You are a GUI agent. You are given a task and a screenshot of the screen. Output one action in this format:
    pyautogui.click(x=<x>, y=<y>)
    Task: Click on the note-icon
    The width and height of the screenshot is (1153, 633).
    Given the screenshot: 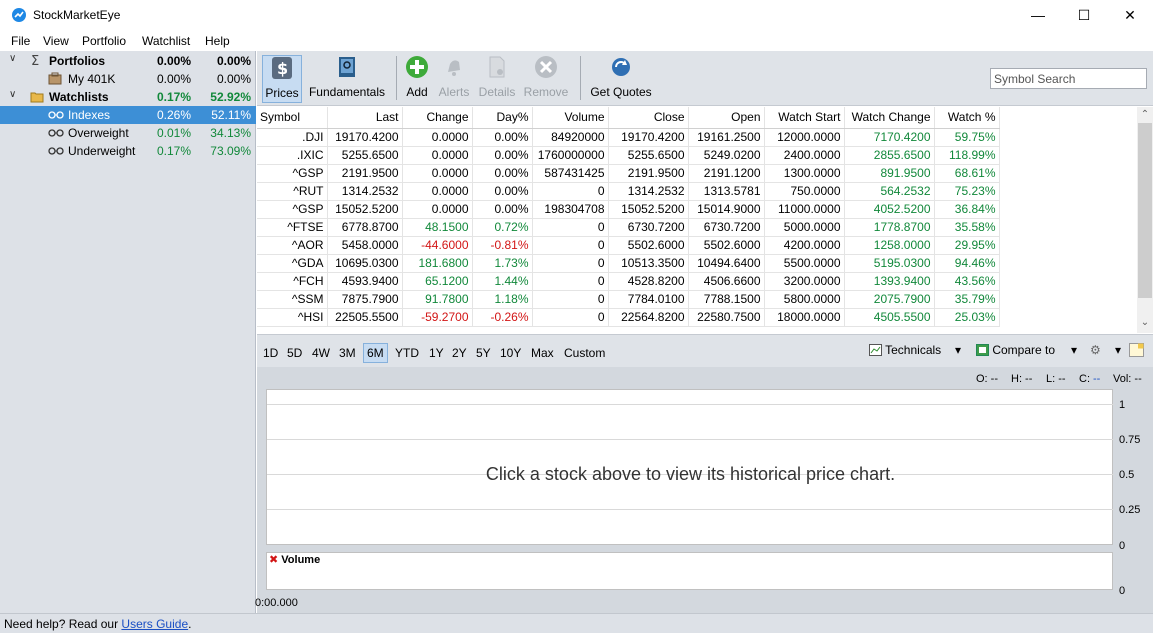 What is the action you would take?
    pyautogui.click(x=1136, y=351)
    